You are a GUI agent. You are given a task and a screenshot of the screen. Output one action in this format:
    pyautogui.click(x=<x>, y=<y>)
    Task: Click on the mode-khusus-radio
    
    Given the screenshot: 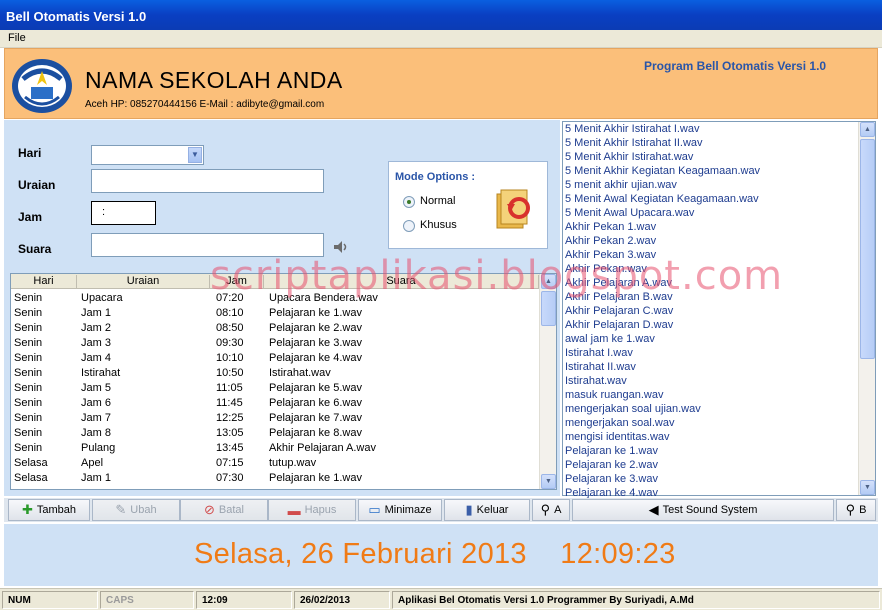 What is the action you would take?
    pyautogui.click(x=409, y=226)
    